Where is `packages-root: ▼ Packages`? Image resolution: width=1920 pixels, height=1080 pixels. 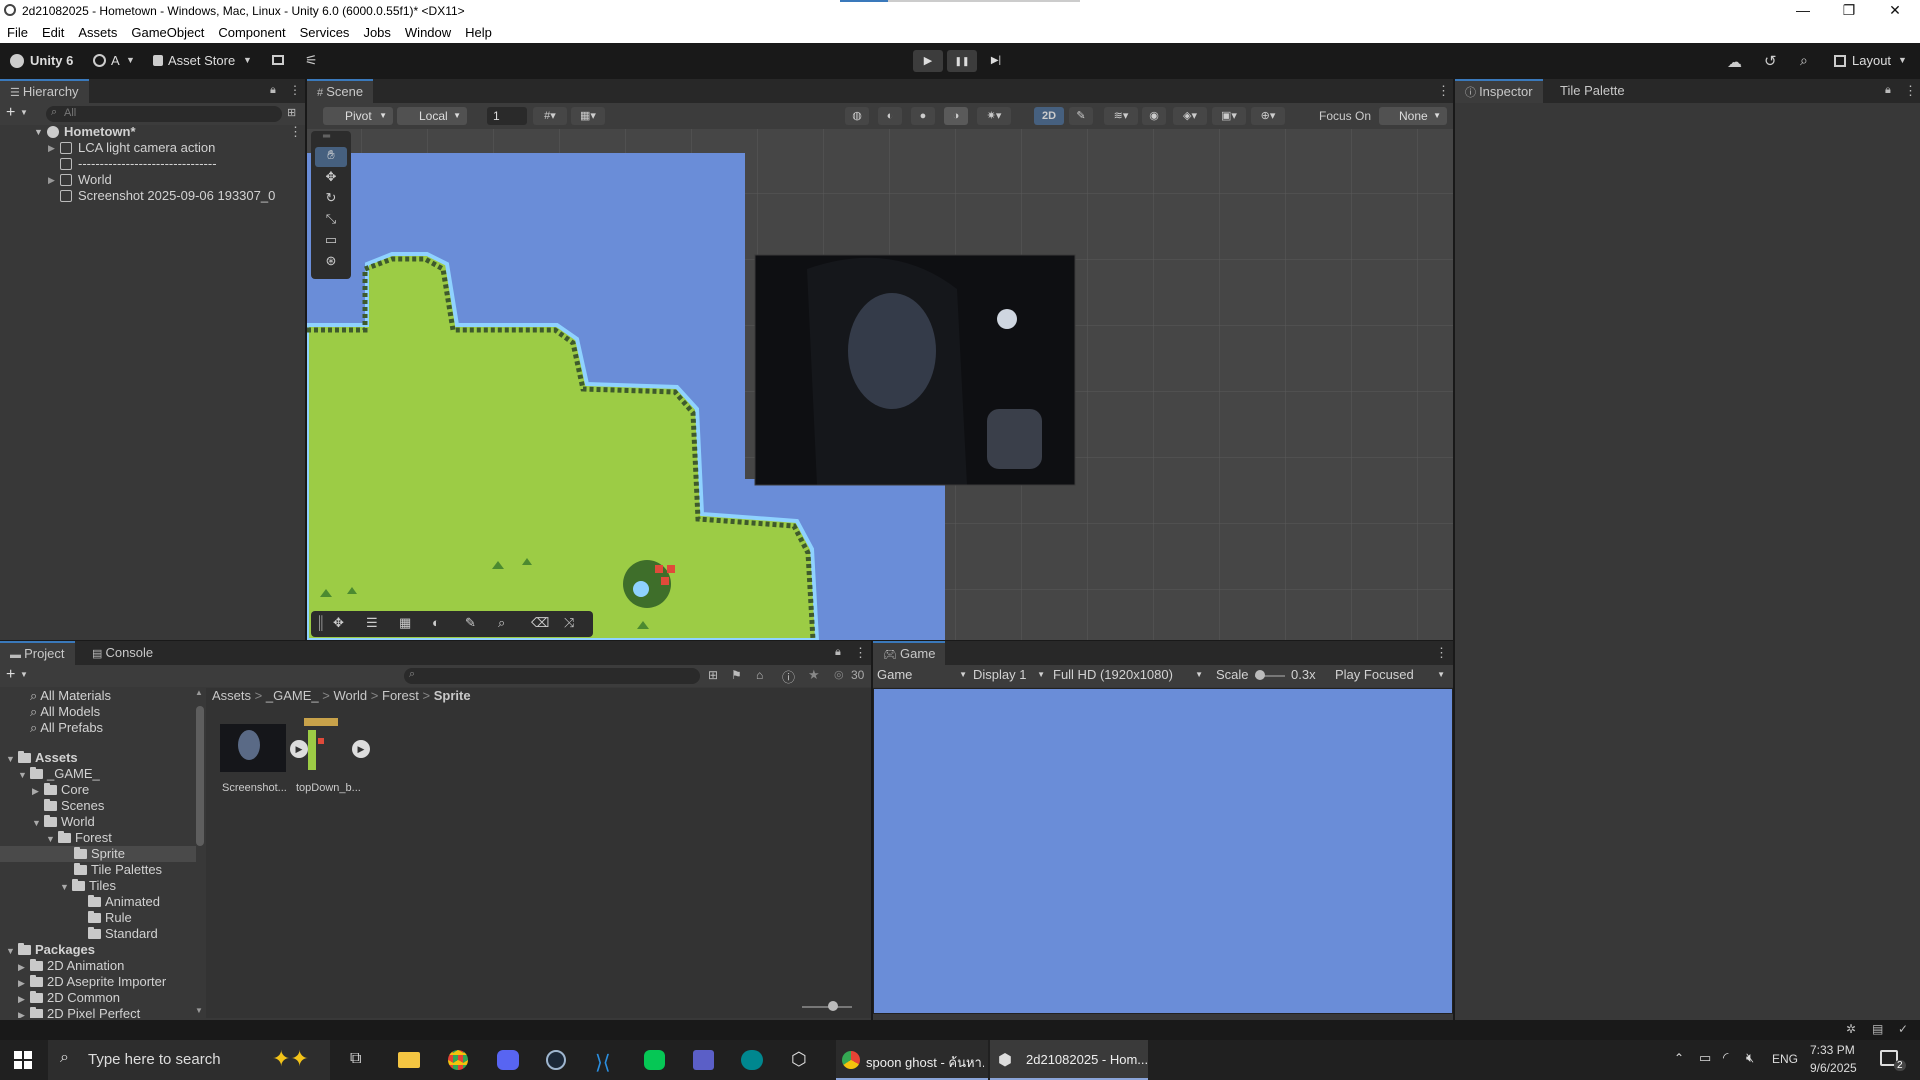
packages-root: ▼ Packages is located at coordinates (50, 950).